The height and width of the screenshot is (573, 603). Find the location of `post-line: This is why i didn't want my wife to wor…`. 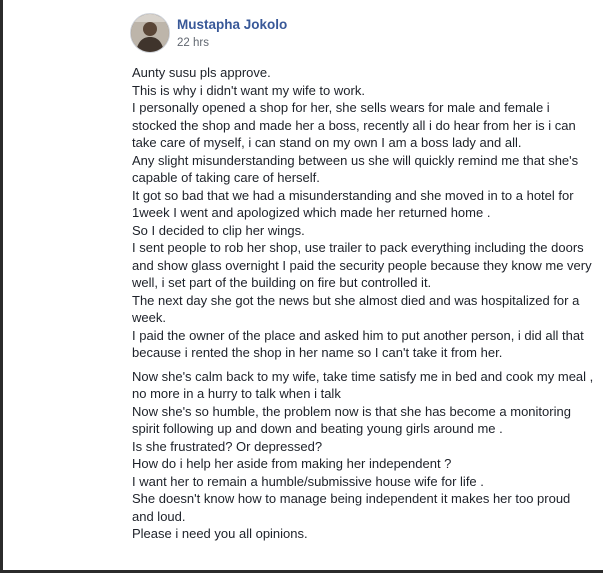

post-line: This is why i didn't want my wife to wor… is located at coordinates (248, 90).